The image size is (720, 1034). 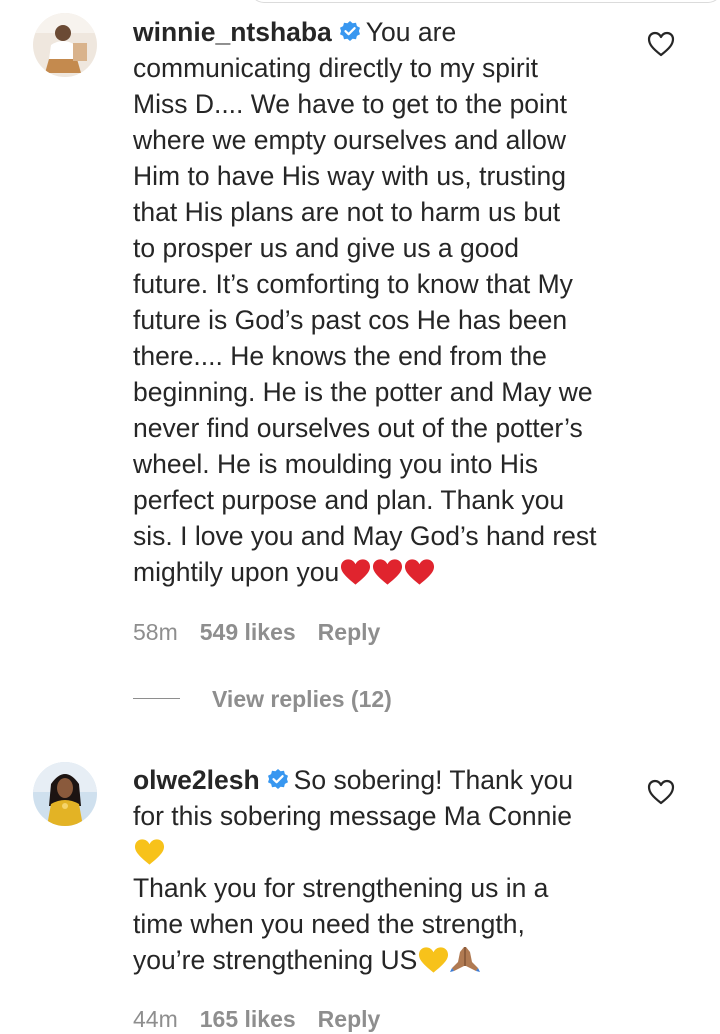 What do you see at coordinates (411, 32) in the screenshot?
I see `comment-text-line: You are` at bounding box center [411, 32].